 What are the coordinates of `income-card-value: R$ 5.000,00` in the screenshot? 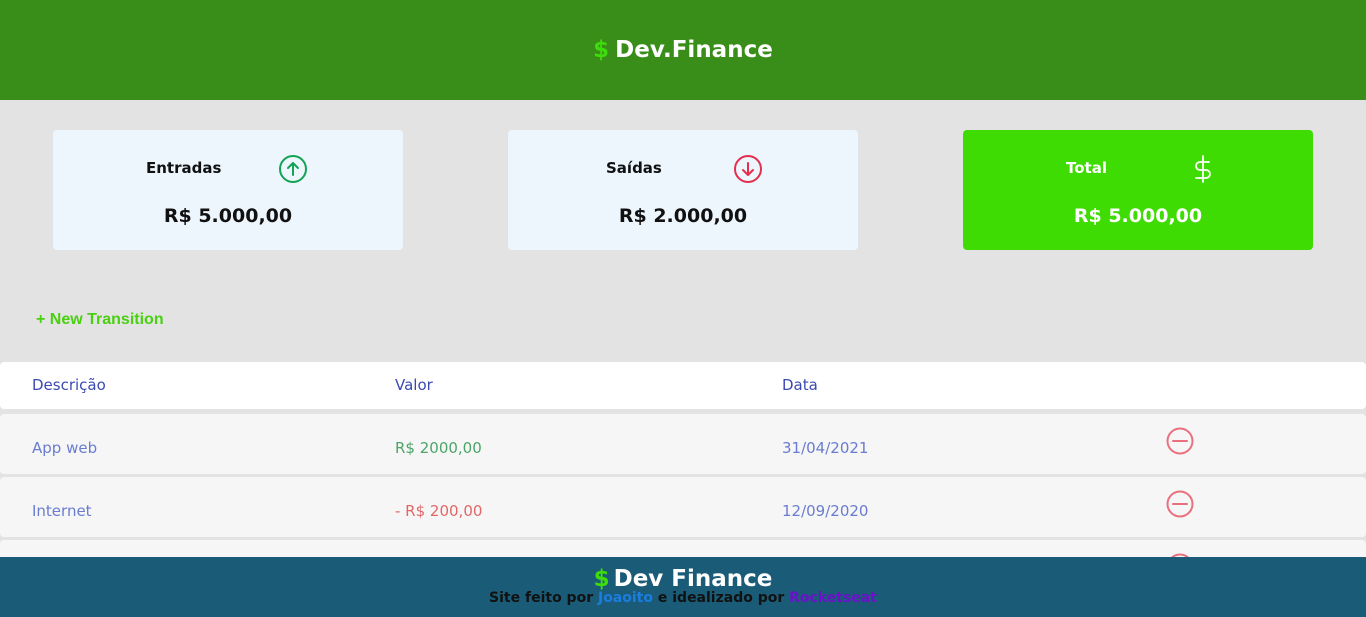 It's located at (228, 216).